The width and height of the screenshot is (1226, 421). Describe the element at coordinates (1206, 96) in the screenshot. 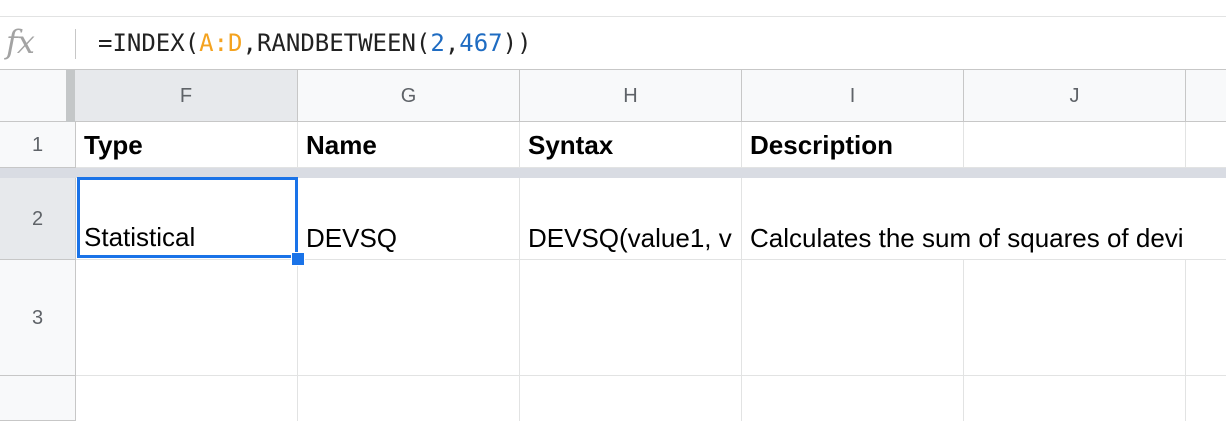

I see `column-header-k` at that location.